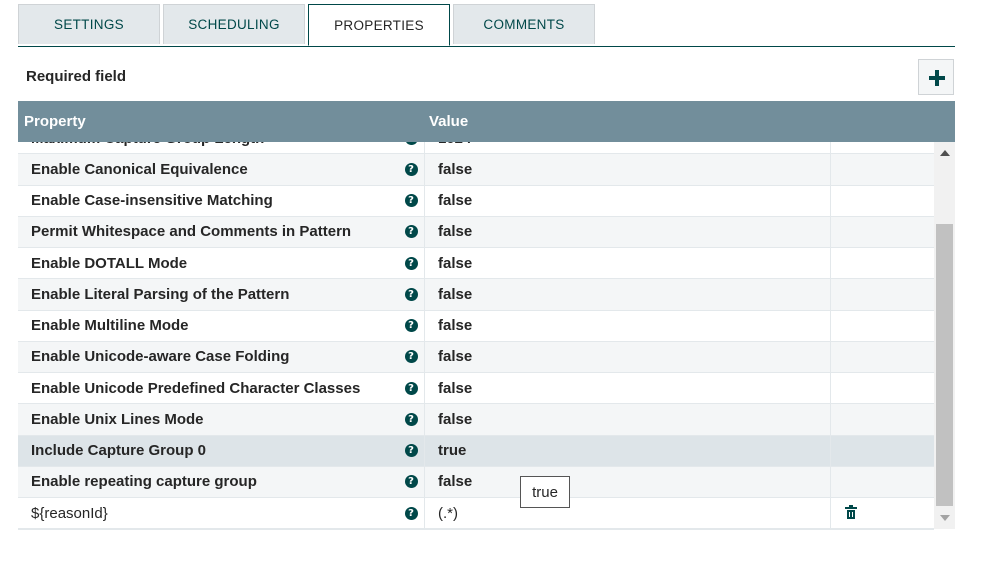  I want to click on property-name: Enable Multiline Mode, so click(110, 326).